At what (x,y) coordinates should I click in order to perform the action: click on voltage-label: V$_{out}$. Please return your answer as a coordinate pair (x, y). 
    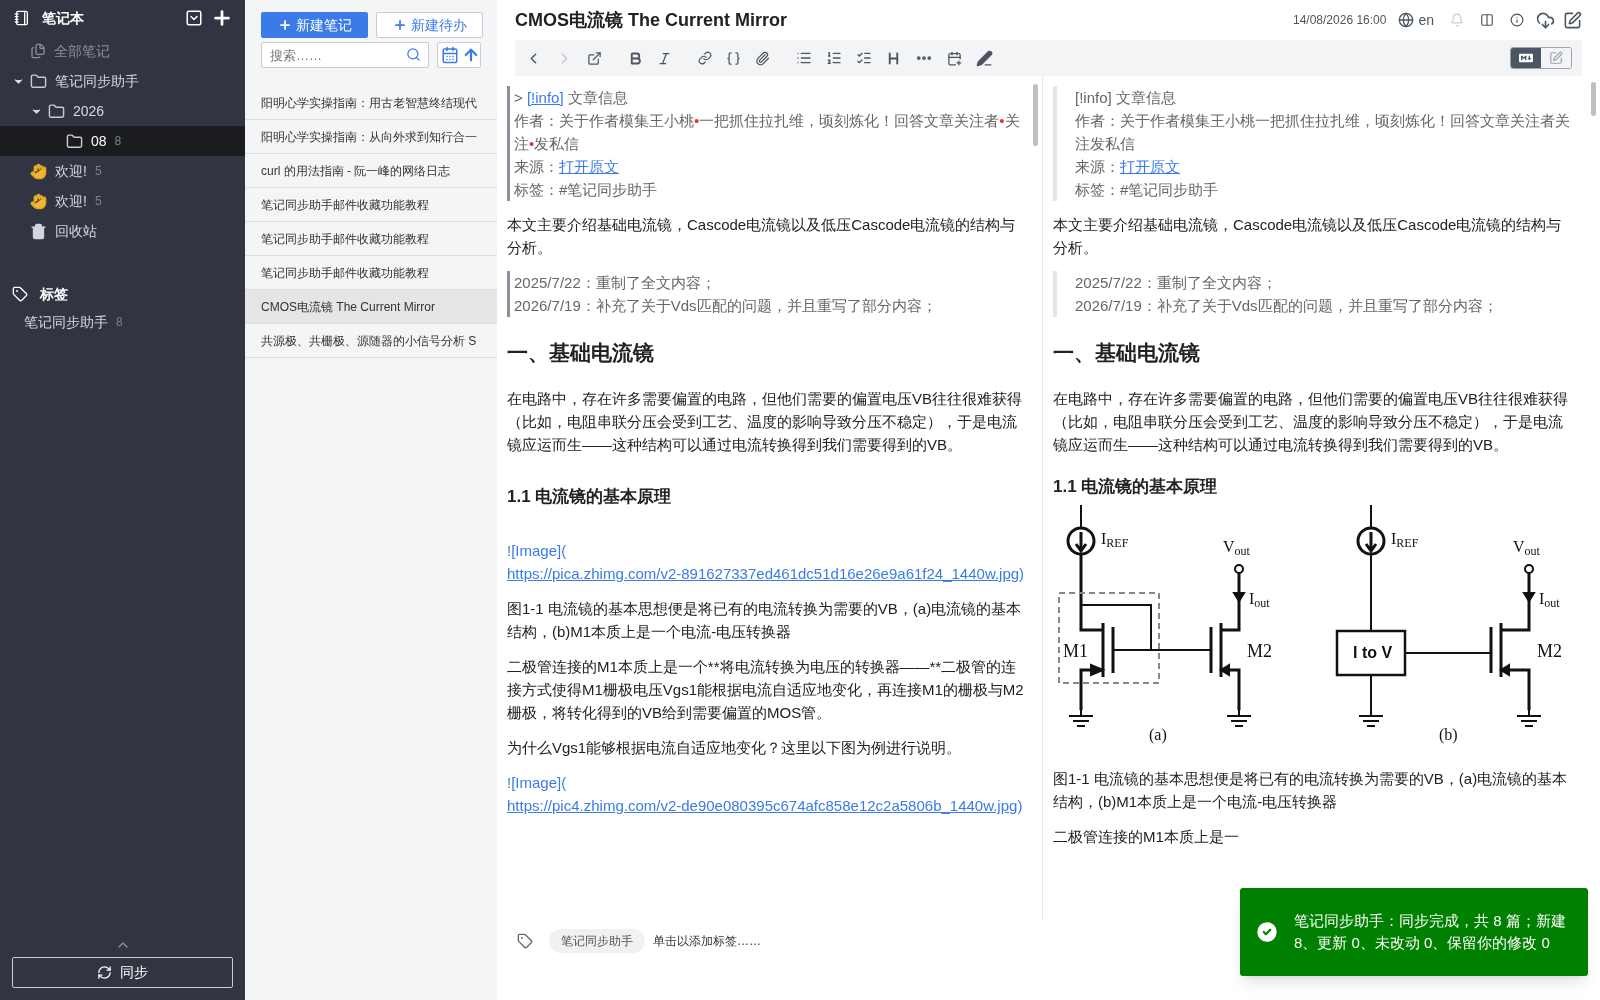
    Looking at the image, I should click on (1236, 547).